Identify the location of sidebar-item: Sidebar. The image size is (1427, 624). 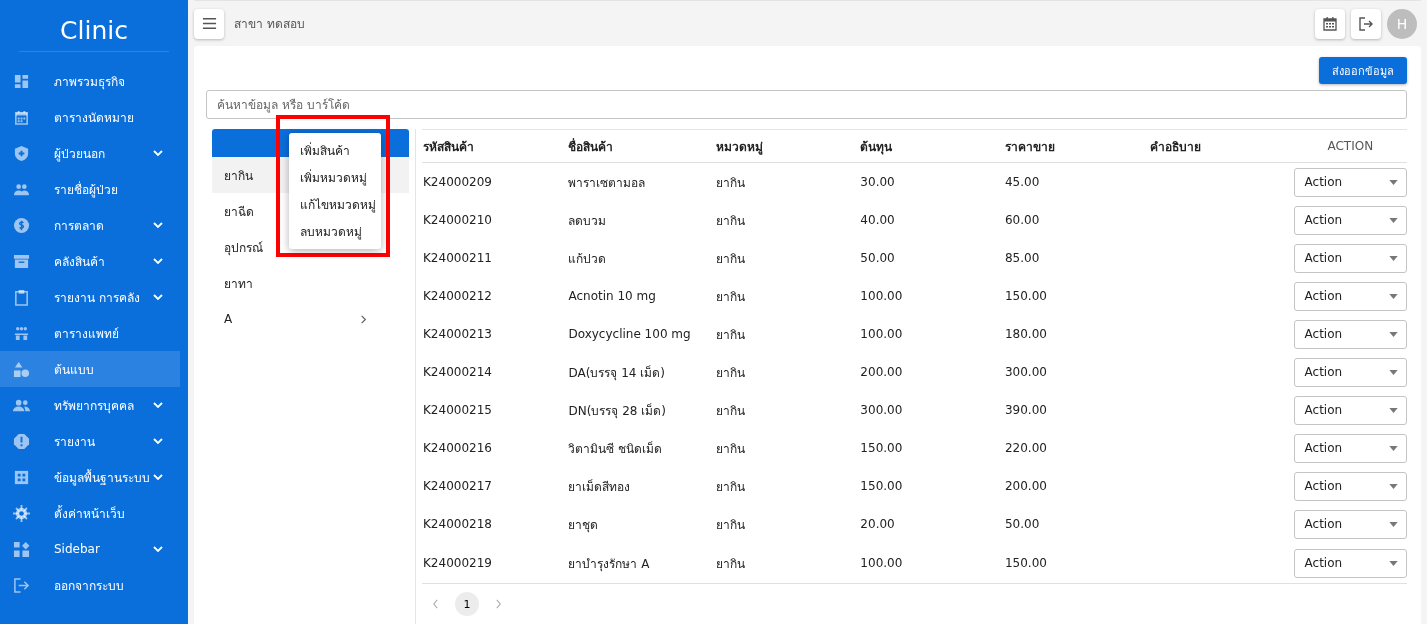
(90, 549).